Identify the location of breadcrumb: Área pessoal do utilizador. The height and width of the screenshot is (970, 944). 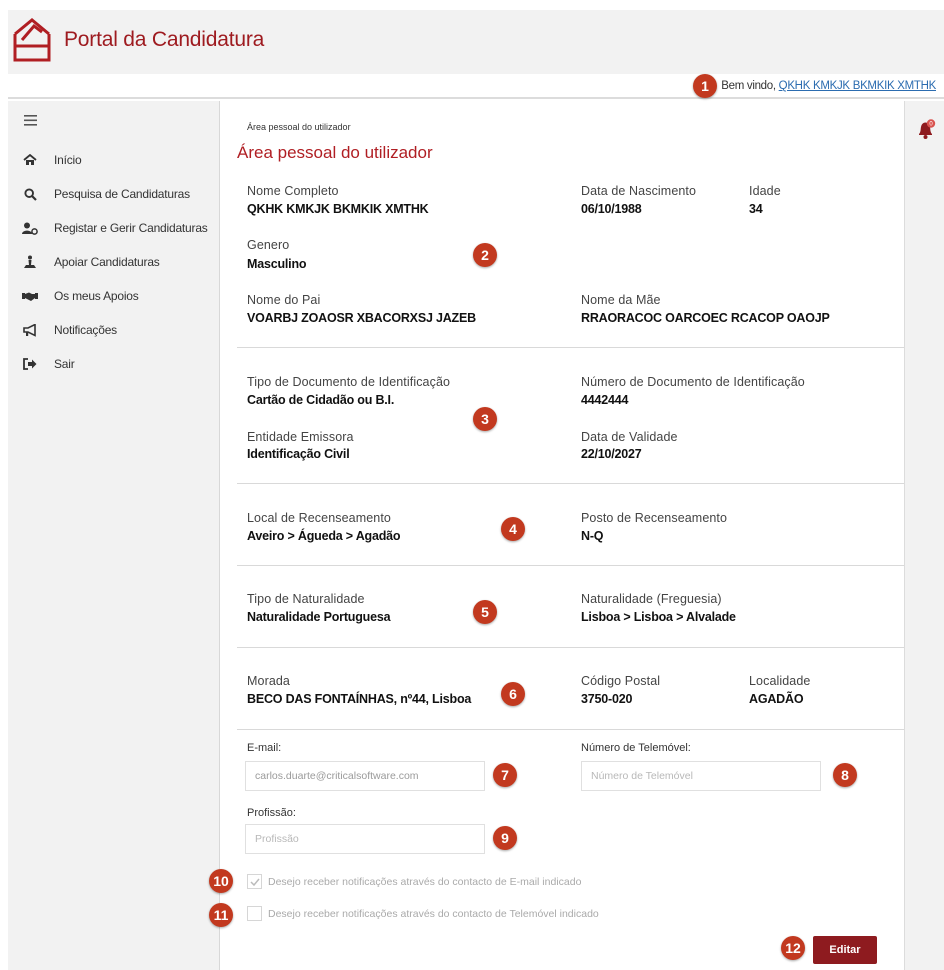
(299, 127).